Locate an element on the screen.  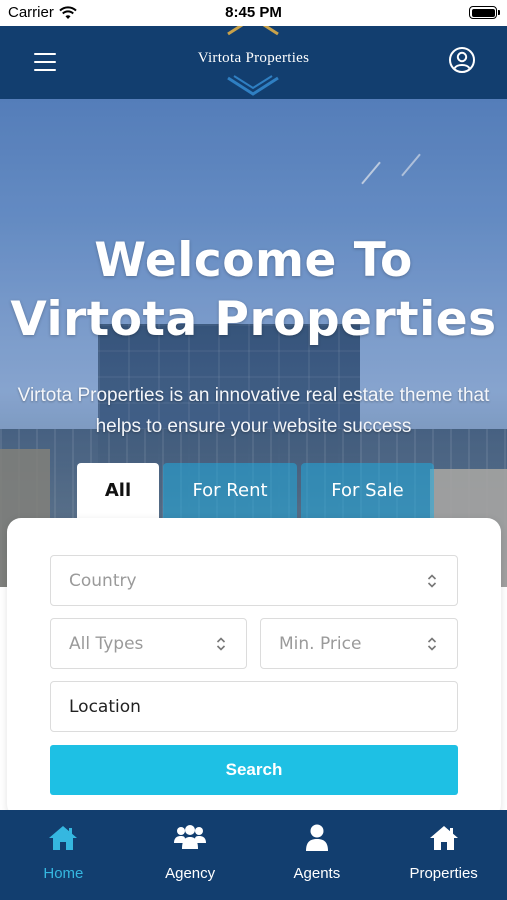
battery-icon is located at coordinates (484, 12).